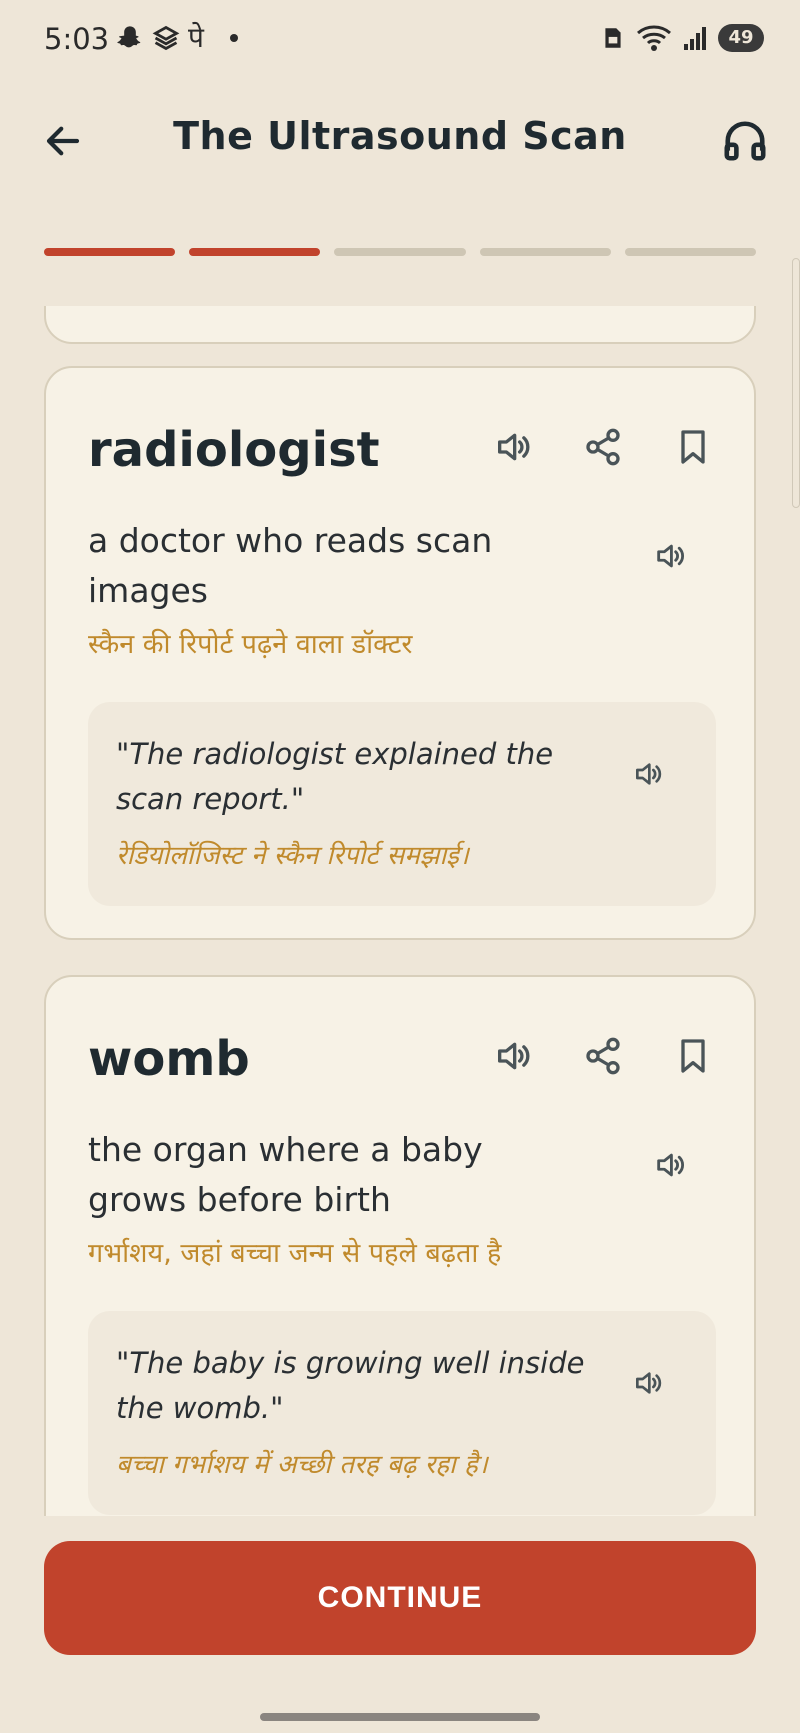 The image size is (800, 1733). What do you see at coordinates (234, 450) in the screenshot?
I see `vocab-word: radiologist` at bounding box center [234, 450].